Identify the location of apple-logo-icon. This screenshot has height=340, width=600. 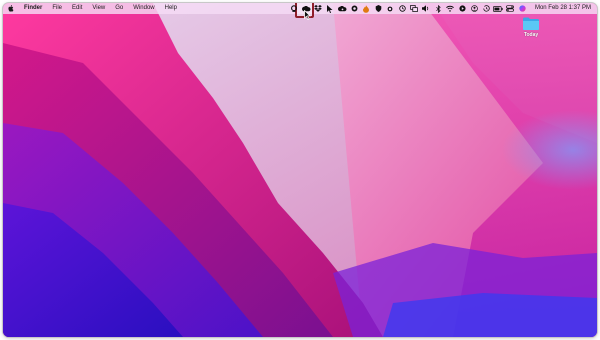
(11, 8).